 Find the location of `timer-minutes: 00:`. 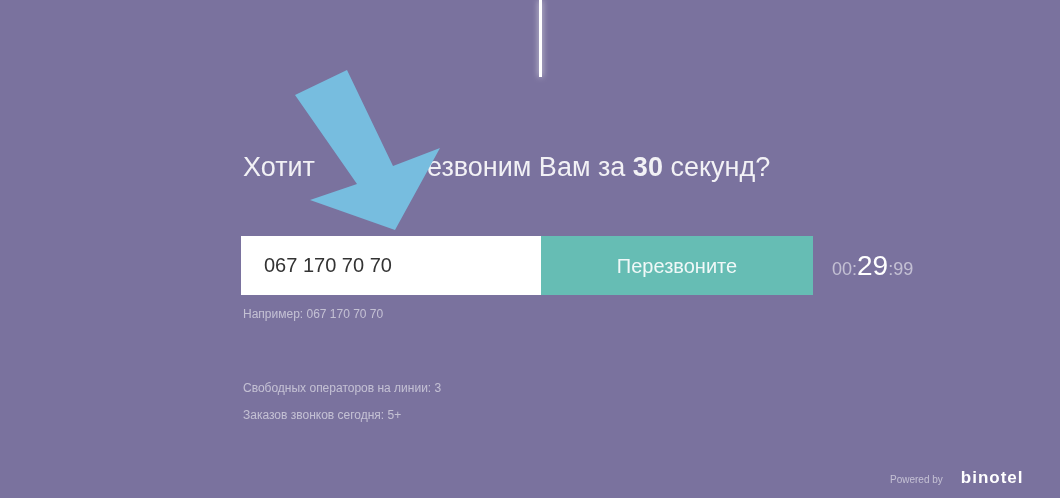

timer-minutes: 00: is located at coordinates (845, 269).